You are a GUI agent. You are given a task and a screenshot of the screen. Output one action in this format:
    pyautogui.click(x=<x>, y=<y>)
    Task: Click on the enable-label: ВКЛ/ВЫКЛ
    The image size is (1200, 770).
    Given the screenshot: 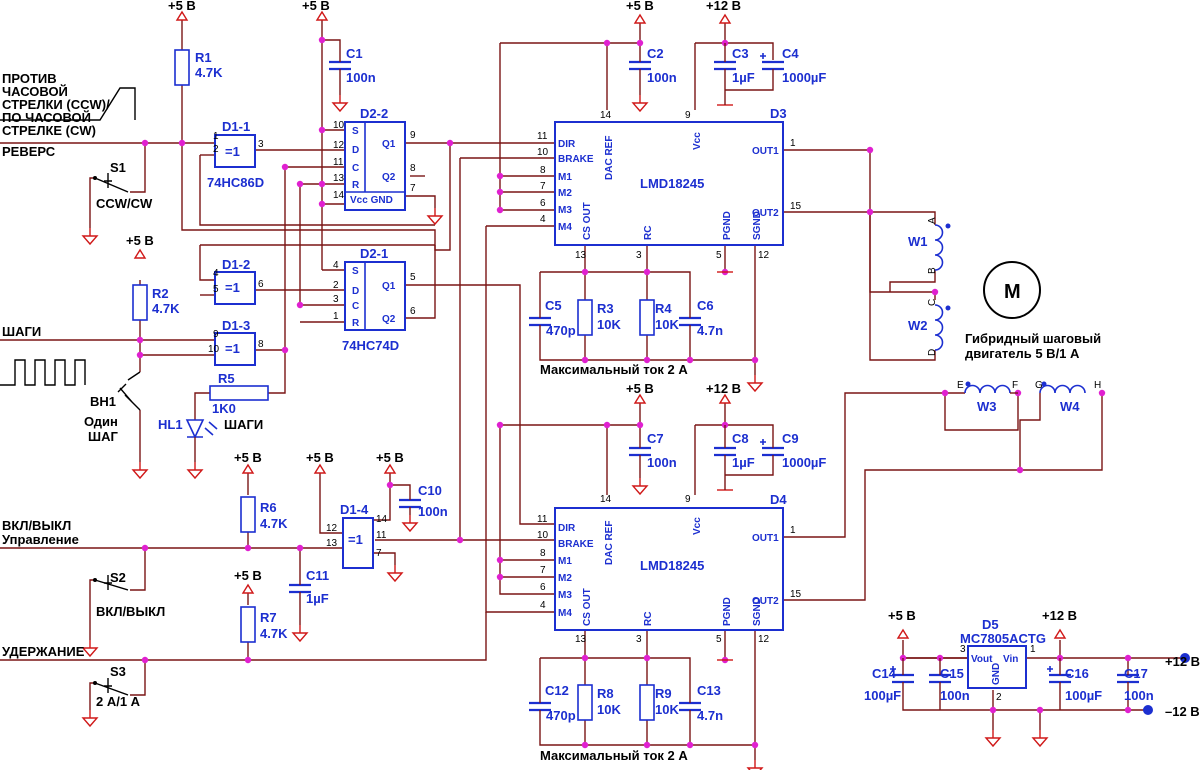 What is the action you would take?
    pyautogui.click(x=36, y=525)
    